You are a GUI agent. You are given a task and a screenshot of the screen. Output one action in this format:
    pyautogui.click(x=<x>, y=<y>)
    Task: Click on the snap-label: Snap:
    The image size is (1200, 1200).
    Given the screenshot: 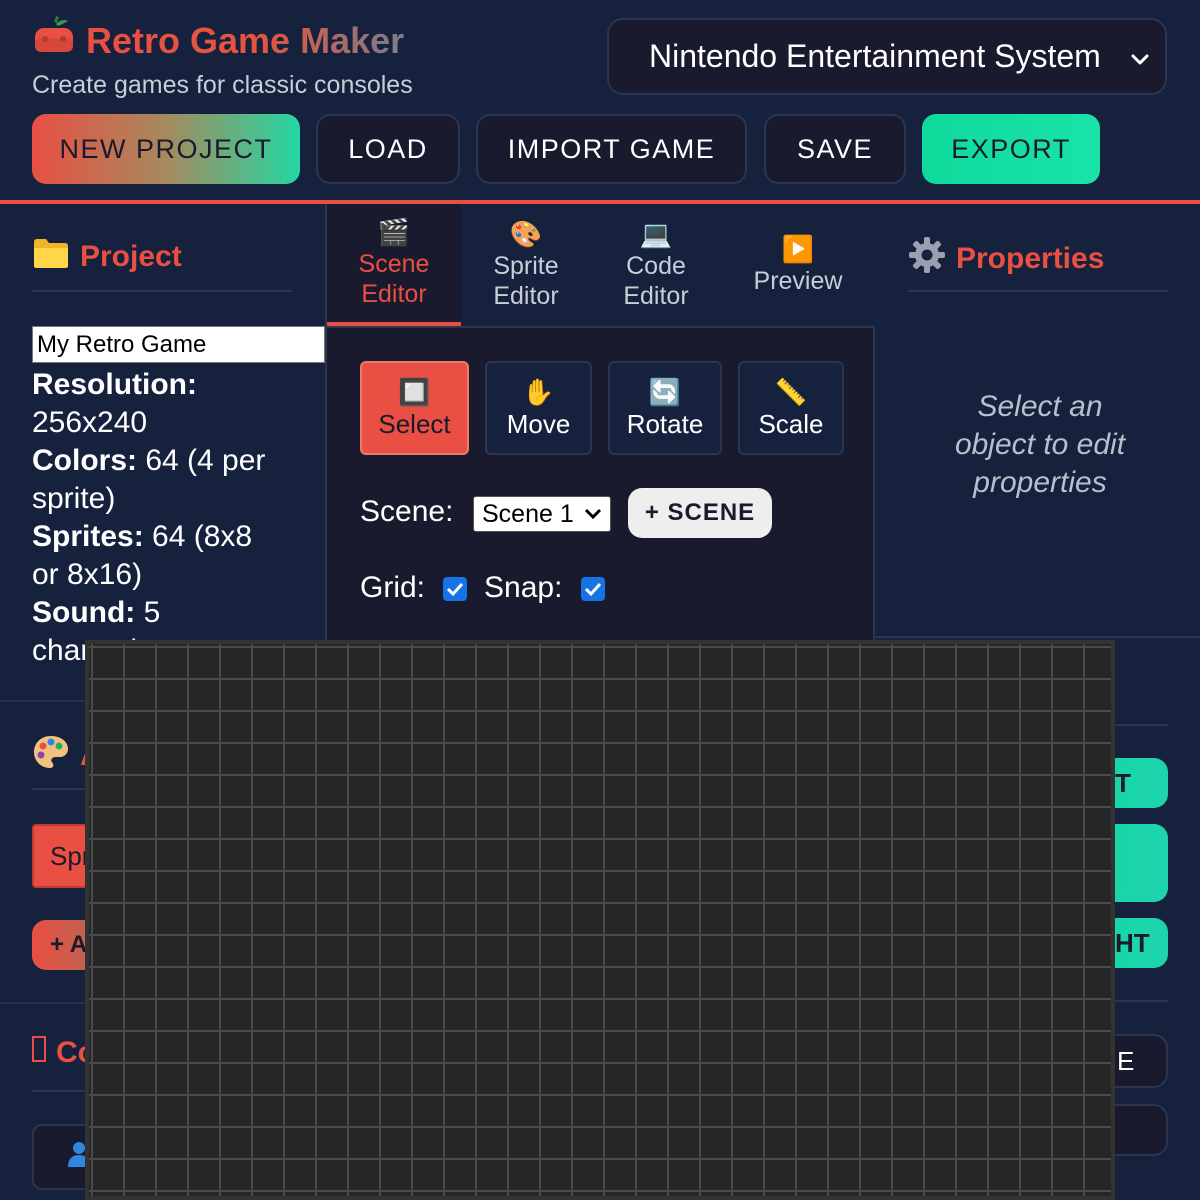 What is the action you would take?
    pyautogui.click(x=523, y=587)
    